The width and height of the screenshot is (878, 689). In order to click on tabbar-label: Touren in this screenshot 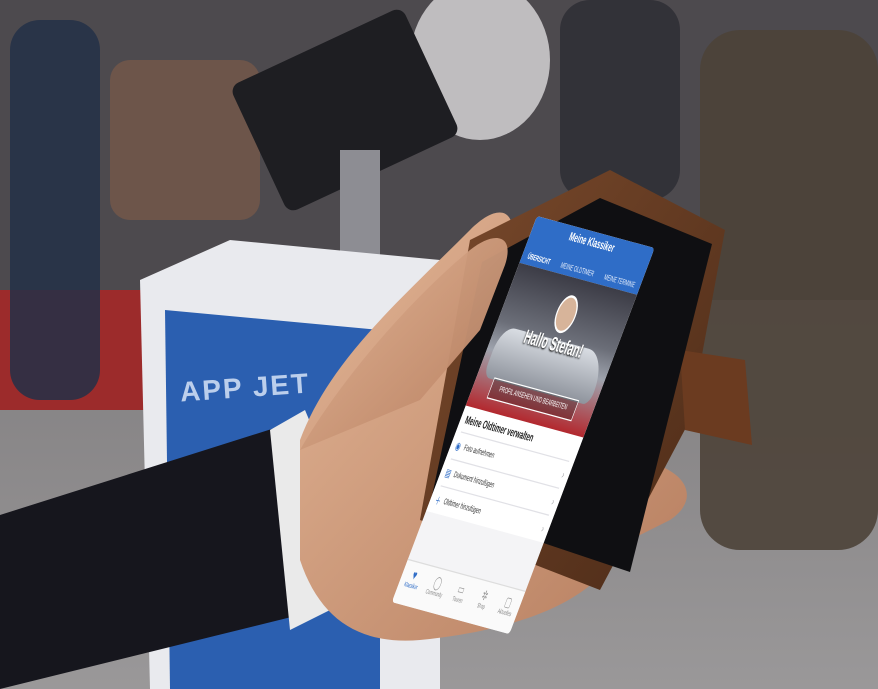, I will do `click(457, 600)`.